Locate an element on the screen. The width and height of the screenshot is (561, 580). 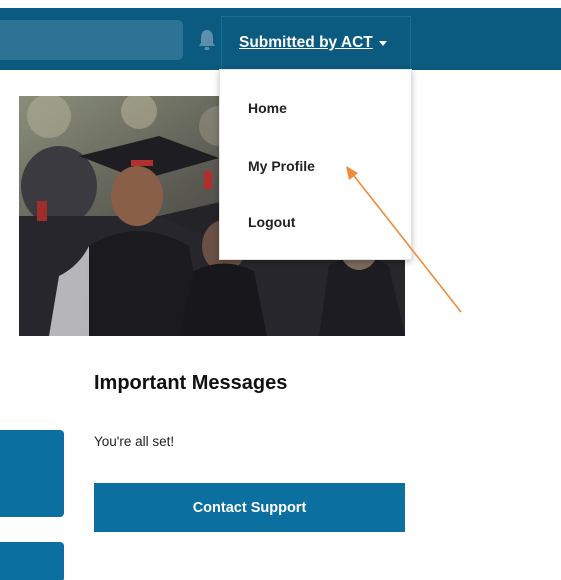
menu-item-logout: Logout is located at coordinates (271, 222).